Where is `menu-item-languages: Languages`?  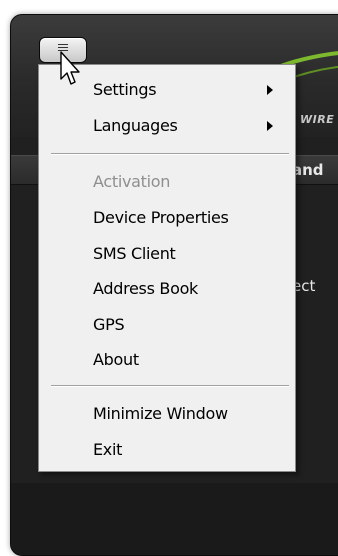 menu-item-languages: Languages is located at coordinates (167, 125).